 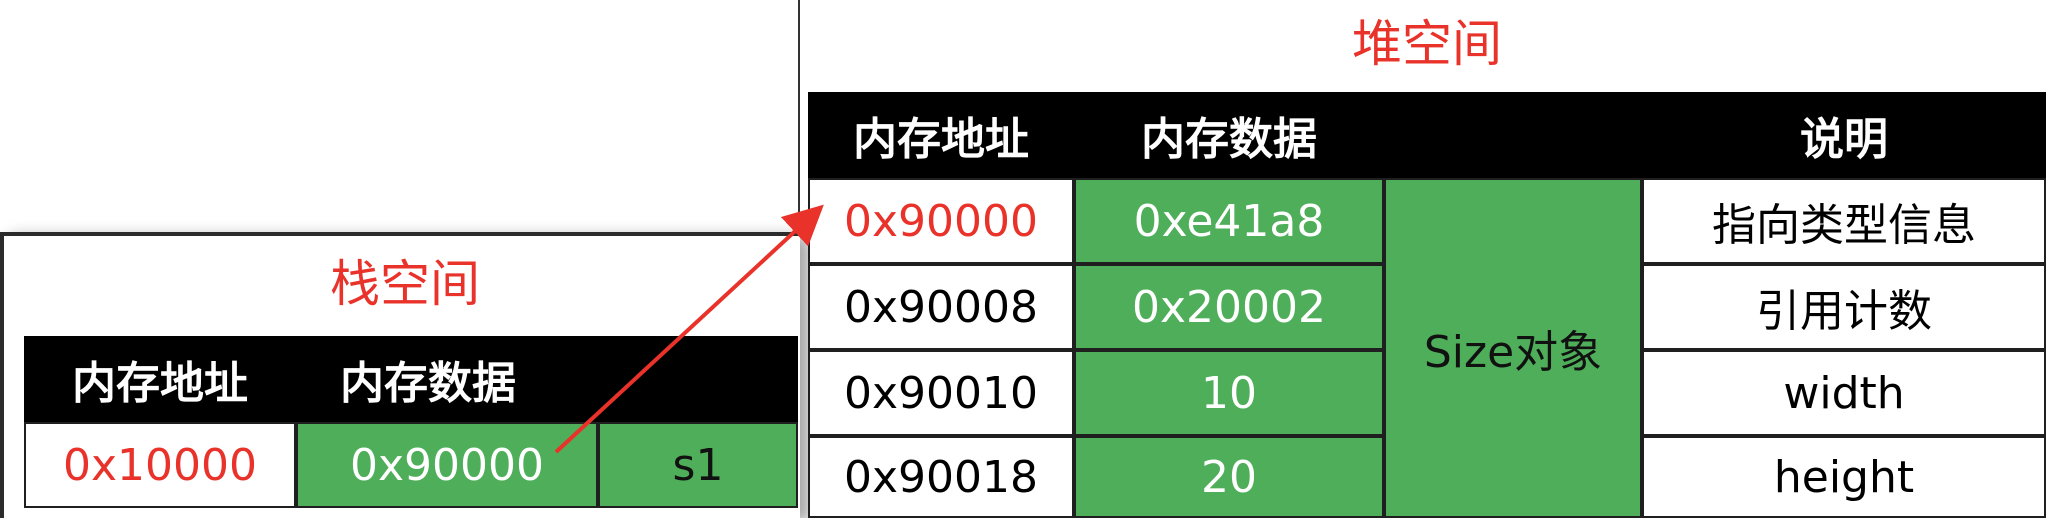 I want to click on heap-header-note: 说明, so click(x=1844, y=135).